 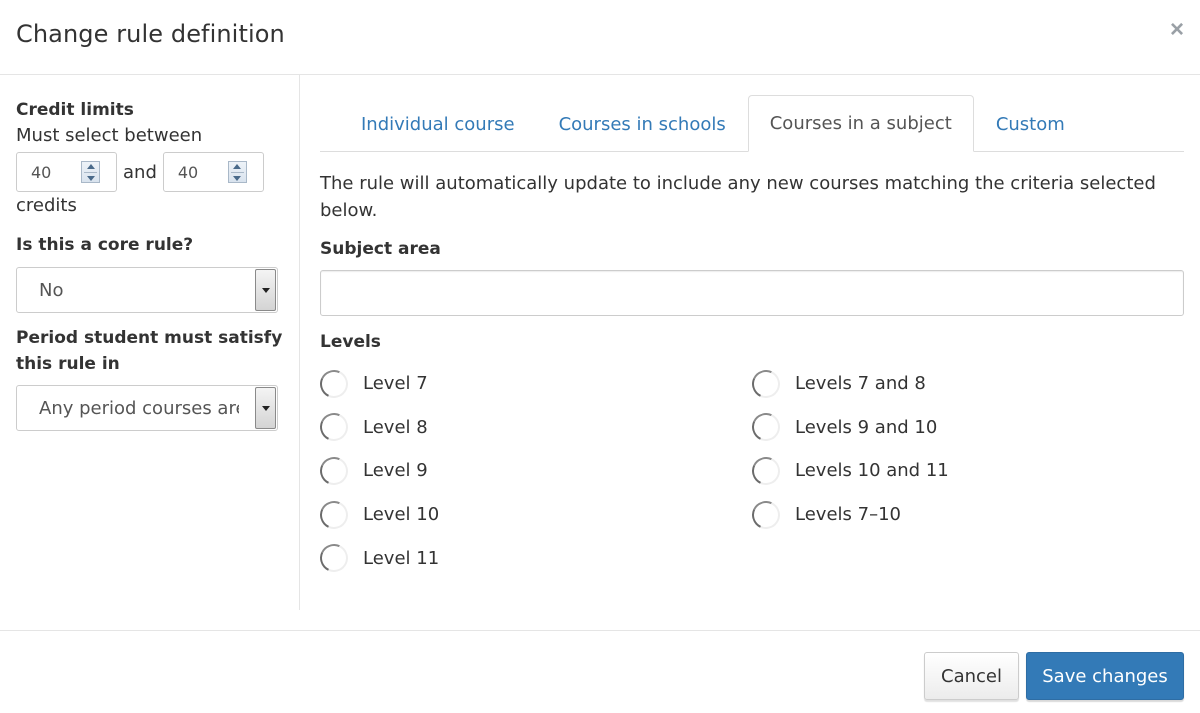 I want to click on period-select: Any period courses are, so click(x=147, y=408).